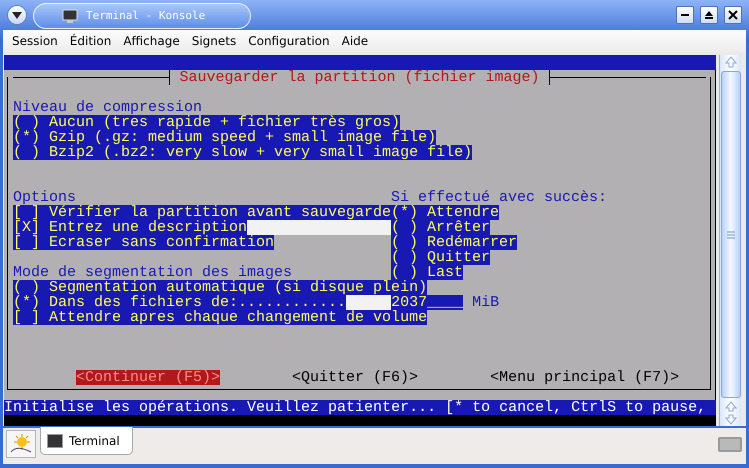 This screenshot has height=468, width=749. I want to click on unit-label: MiB, so click(486, 302).